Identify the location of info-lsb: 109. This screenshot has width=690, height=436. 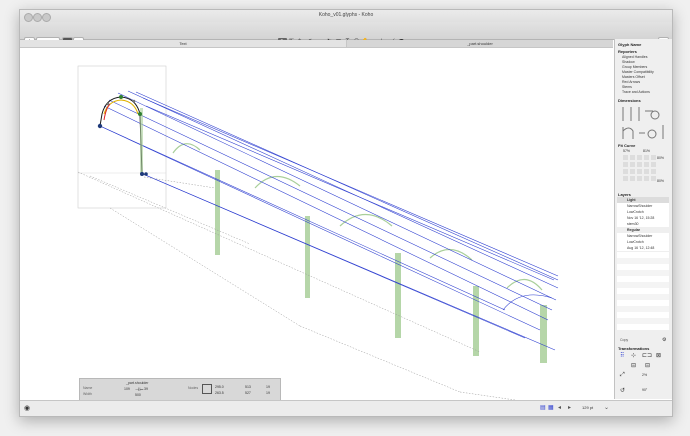
(127, 389).